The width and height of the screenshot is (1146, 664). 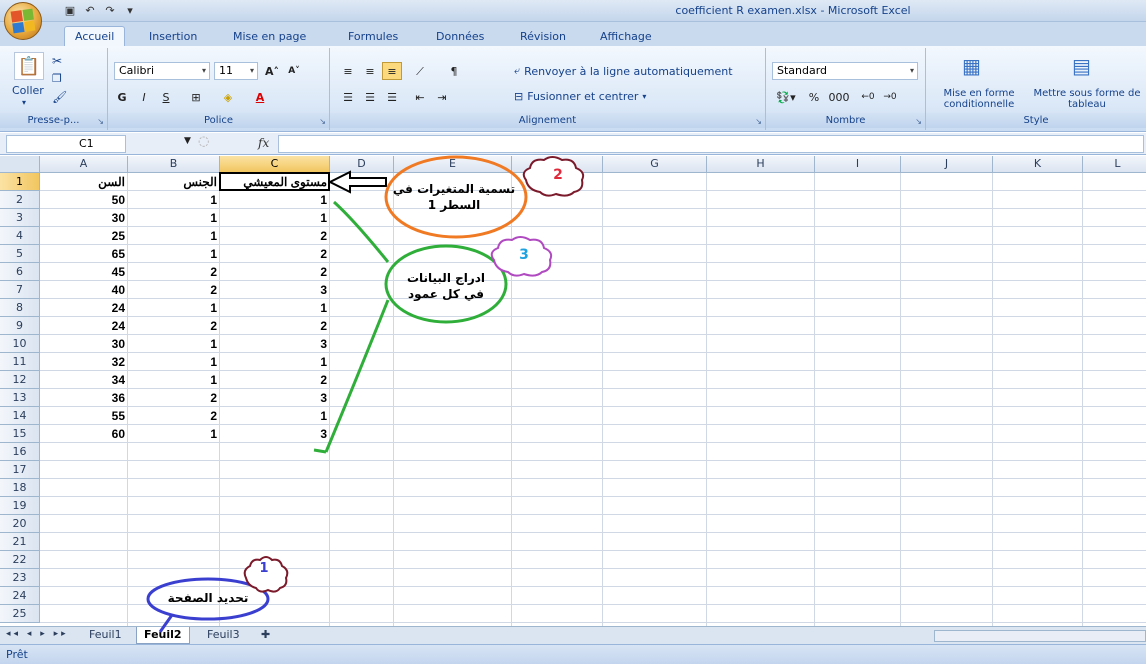 I want to click on row-header-22: 22, so click(x=20, y=560).